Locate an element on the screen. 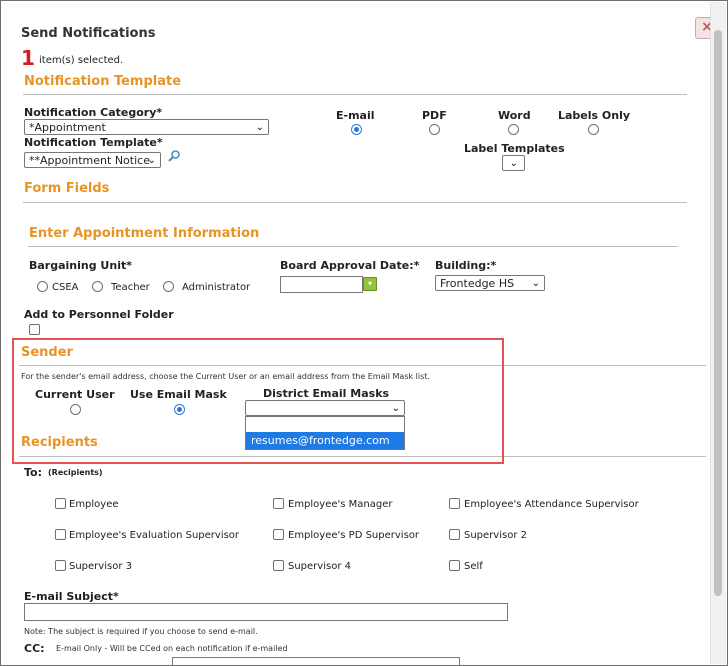  personnel-folder-checkbox is located at coordinates (34, 329).